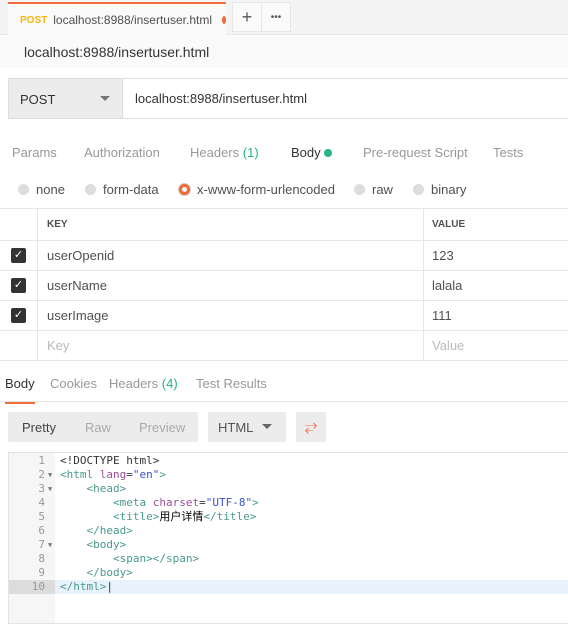 The image size is (568, 624). What do you see at coordinates (122, 152) in the screenshot?
I see `tab-authorization: Authorization` at bounding box center [122, 152].